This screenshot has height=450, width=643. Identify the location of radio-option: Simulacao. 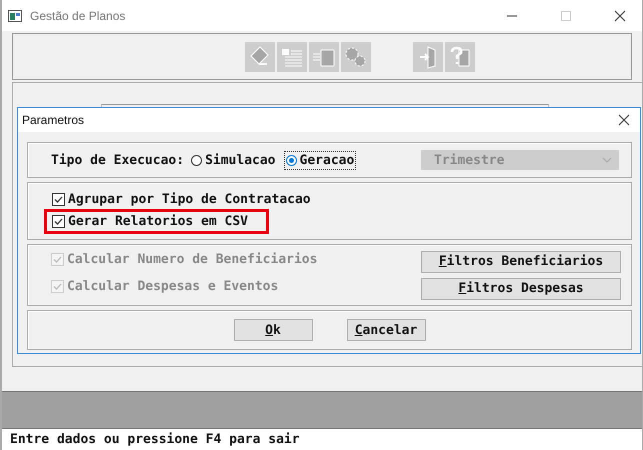
(233, 160).